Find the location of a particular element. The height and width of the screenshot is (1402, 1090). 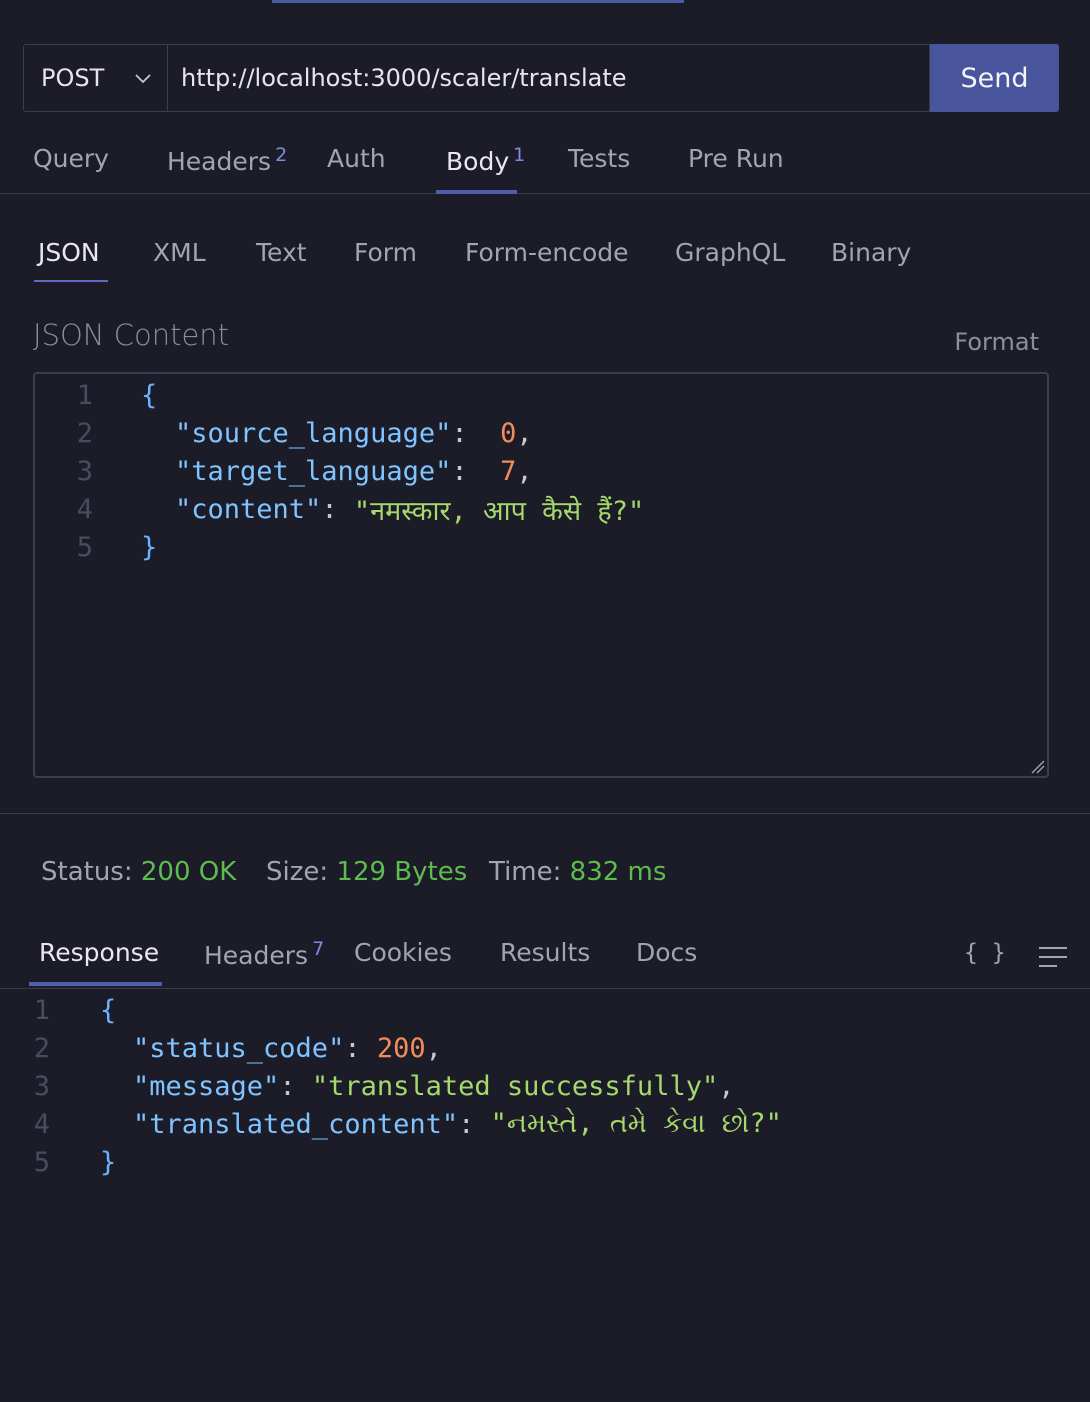

url-input: http://localhost:3000/scaler/translate is located at coordinates (548, 78).